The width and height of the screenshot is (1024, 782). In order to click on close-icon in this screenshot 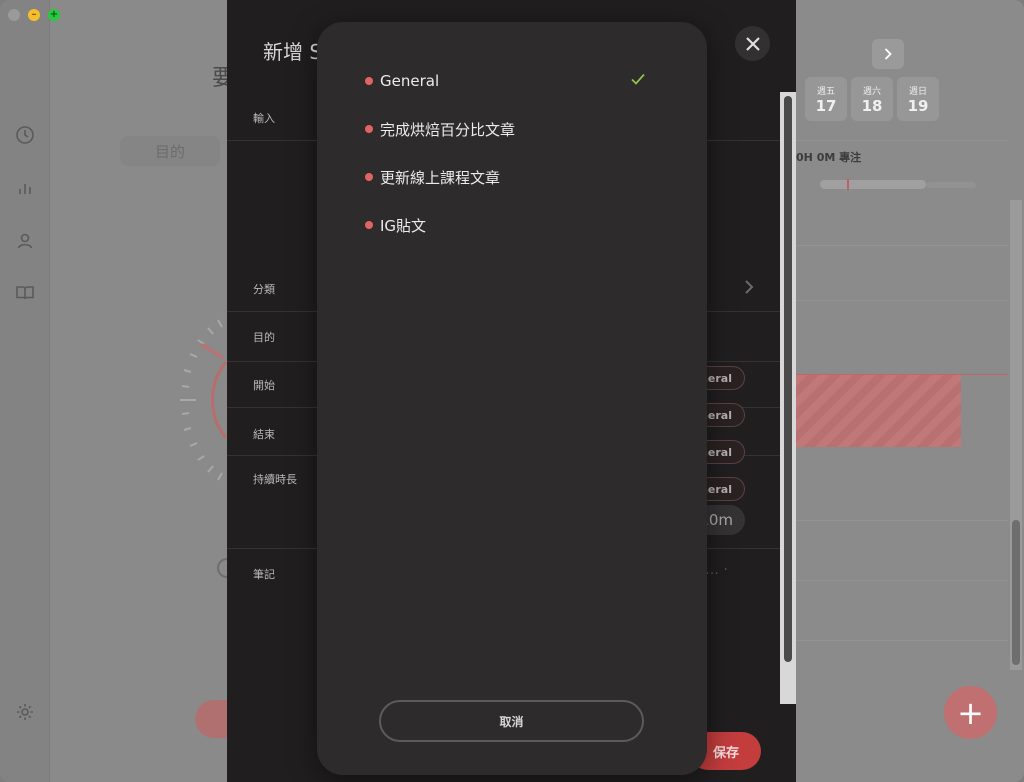, I will do `click(752, 43)`.